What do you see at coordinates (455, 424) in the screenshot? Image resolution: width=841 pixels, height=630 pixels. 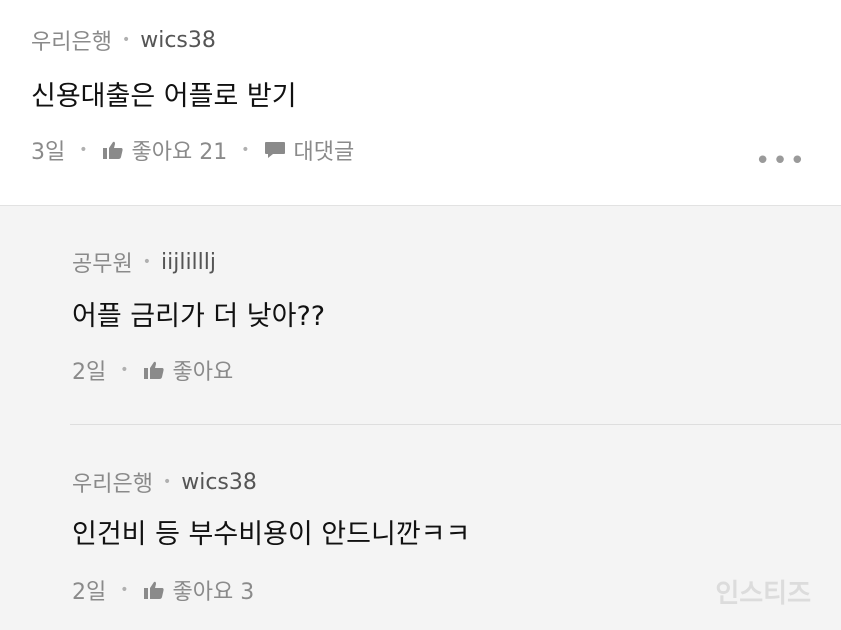 I see `divider` at bounding box center [455, 424].